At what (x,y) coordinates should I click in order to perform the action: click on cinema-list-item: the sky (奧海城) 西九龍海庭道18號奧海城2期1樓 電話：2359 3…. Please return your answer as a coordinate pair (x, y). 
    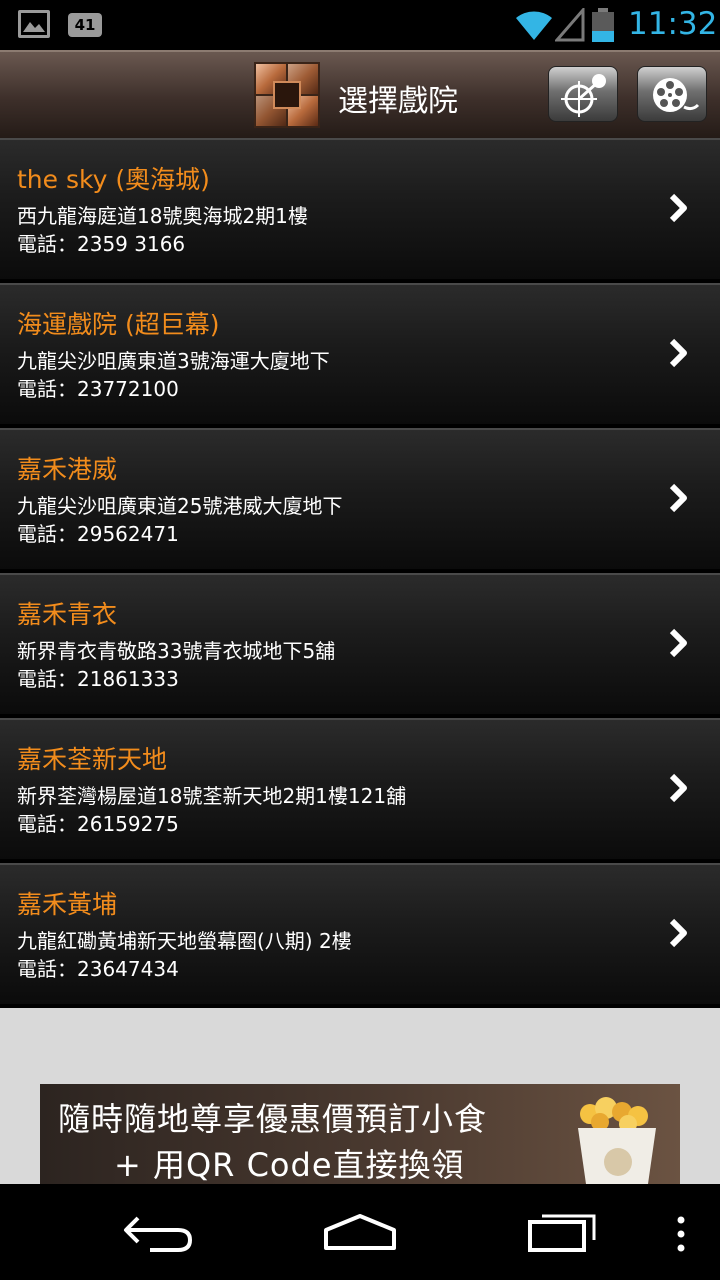
    Looking at the image, I should click on (360, 210).